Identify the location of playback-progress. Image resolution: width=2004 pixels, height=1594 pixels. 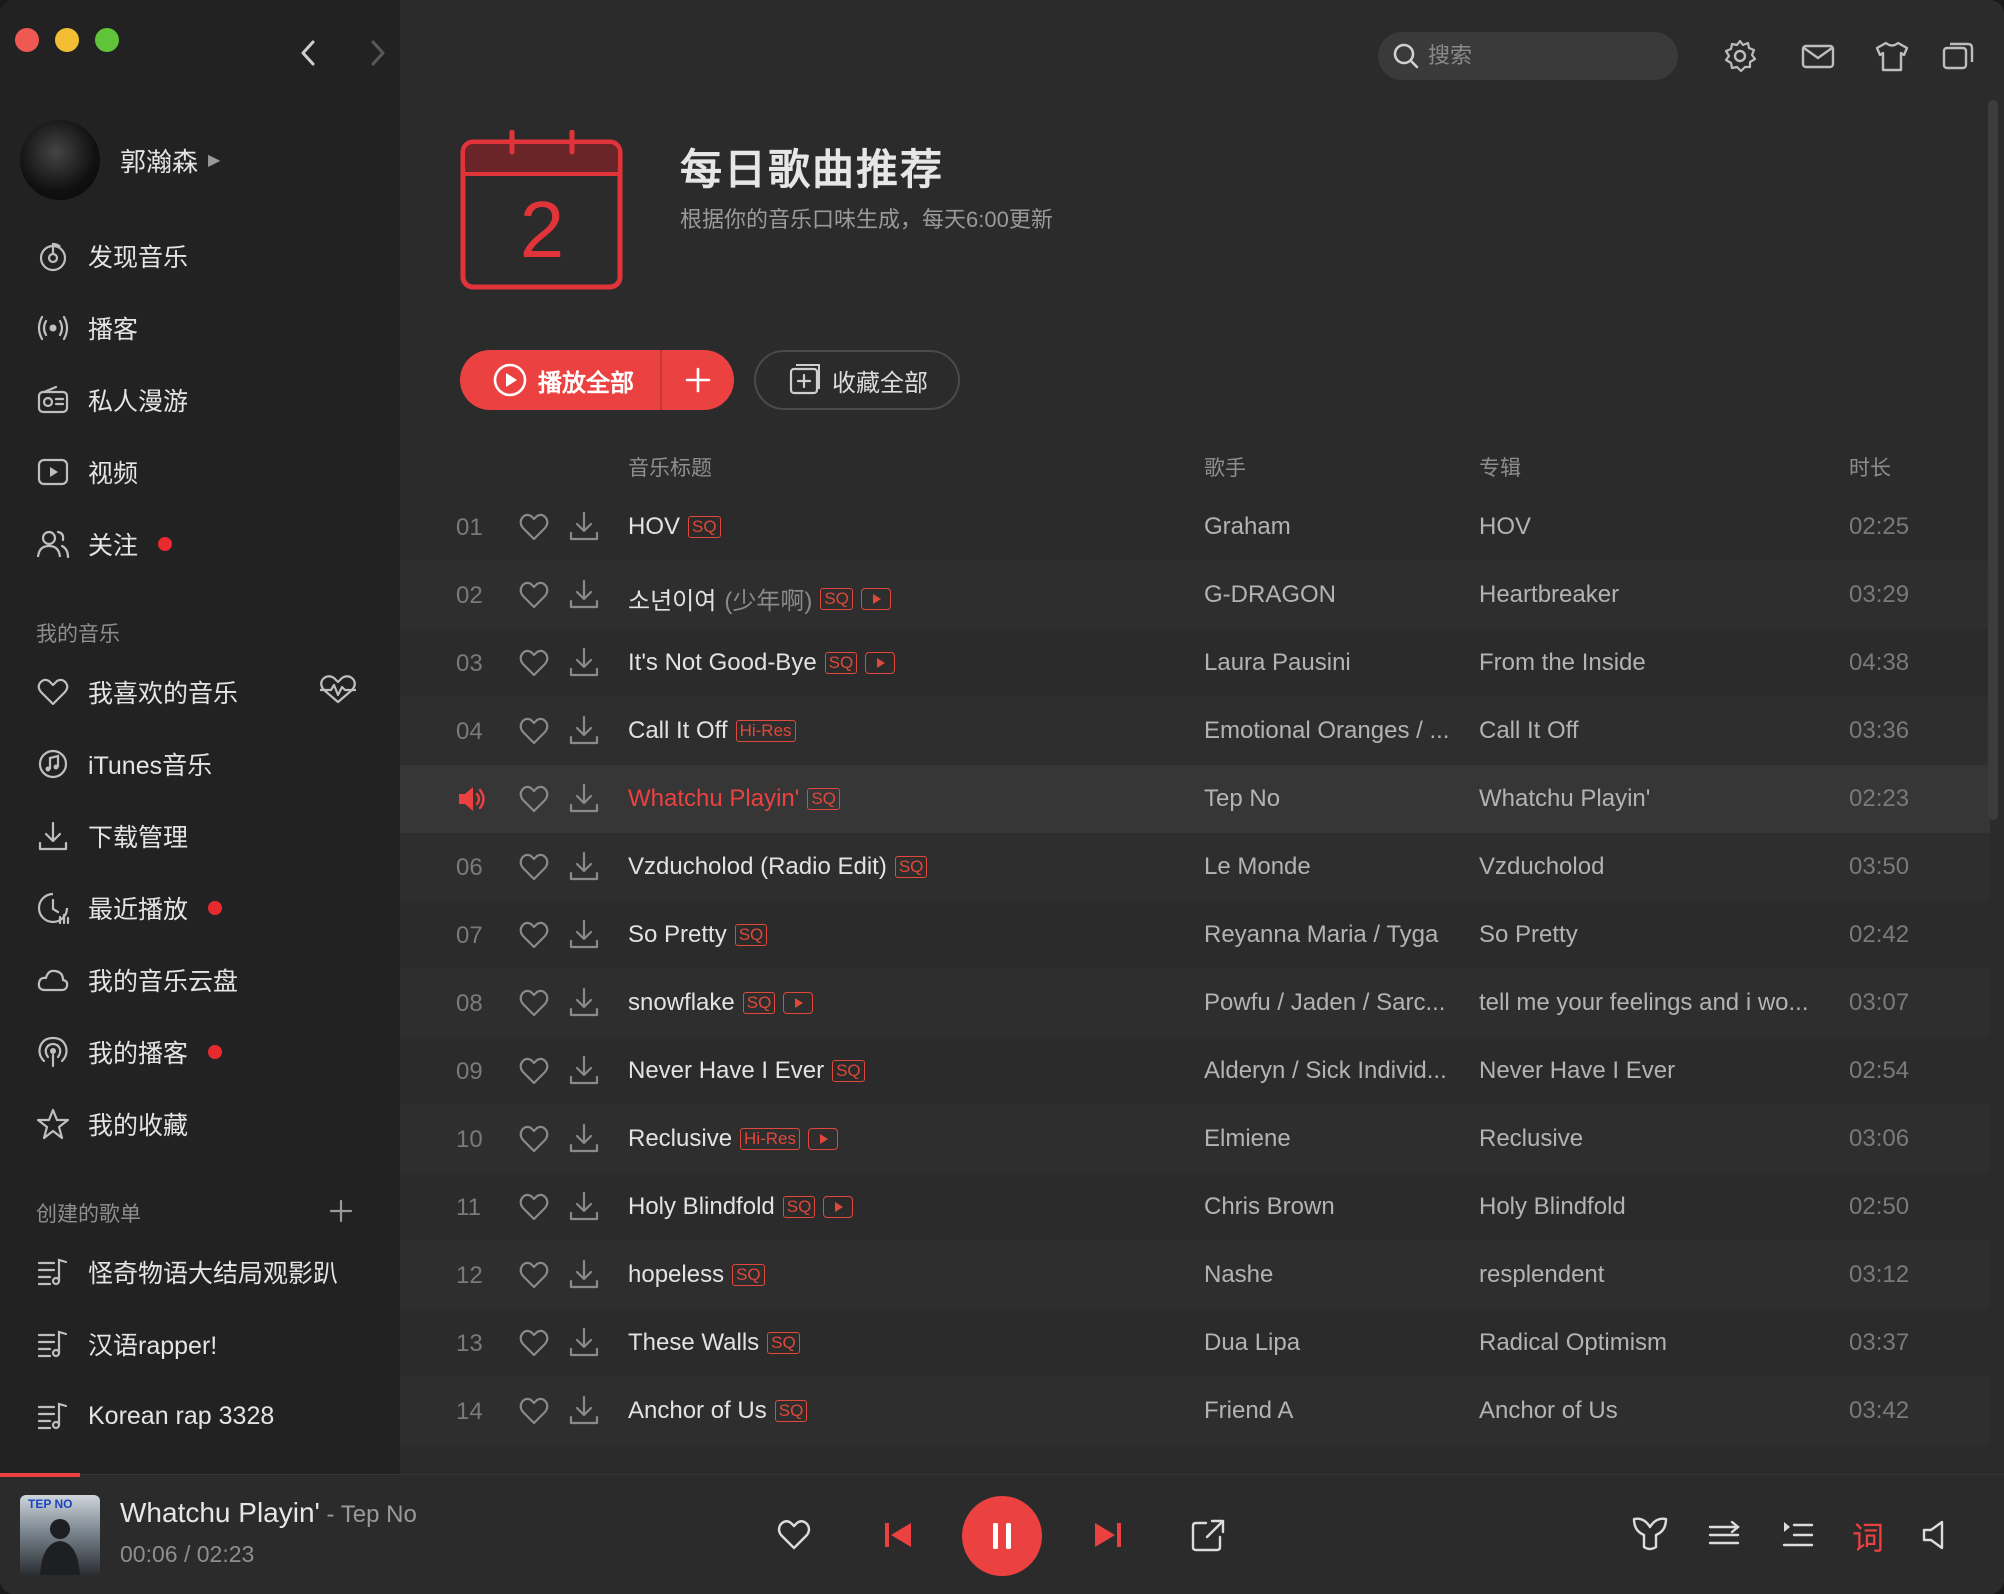
(40, 1475).